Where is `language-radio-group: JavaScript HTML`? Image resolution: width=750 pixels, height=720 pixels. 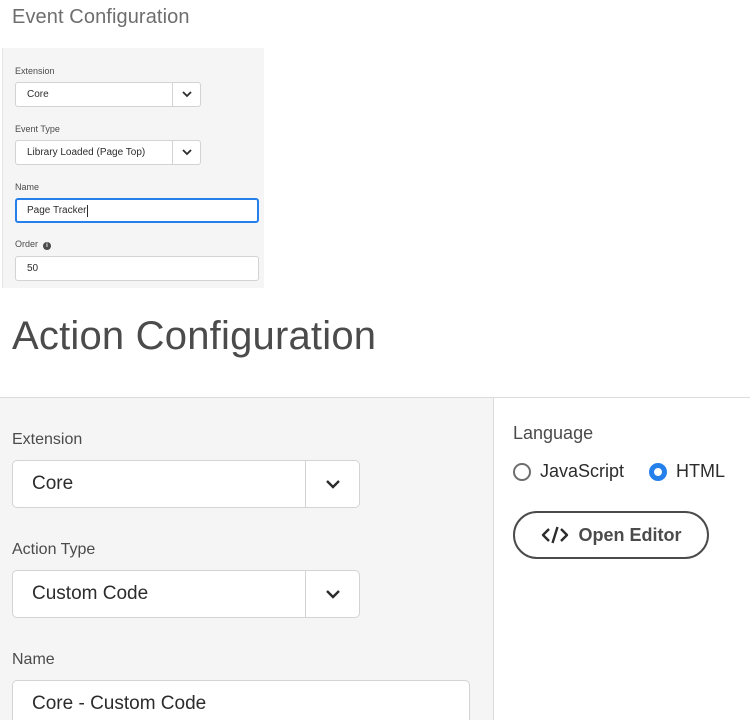
language-radio-group: JavaScript HTML is located at coordinates (619, 471).